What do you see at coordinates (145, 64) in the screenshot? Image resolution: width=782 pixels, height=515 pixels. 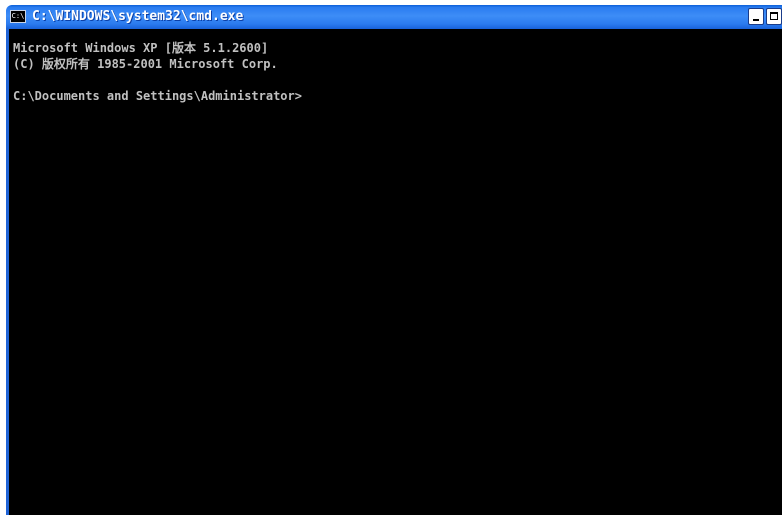 I see `console-line-copyright: (C) 版权所有 1985-2001 Microsoft Corp.` at bounding box center [145, 64].